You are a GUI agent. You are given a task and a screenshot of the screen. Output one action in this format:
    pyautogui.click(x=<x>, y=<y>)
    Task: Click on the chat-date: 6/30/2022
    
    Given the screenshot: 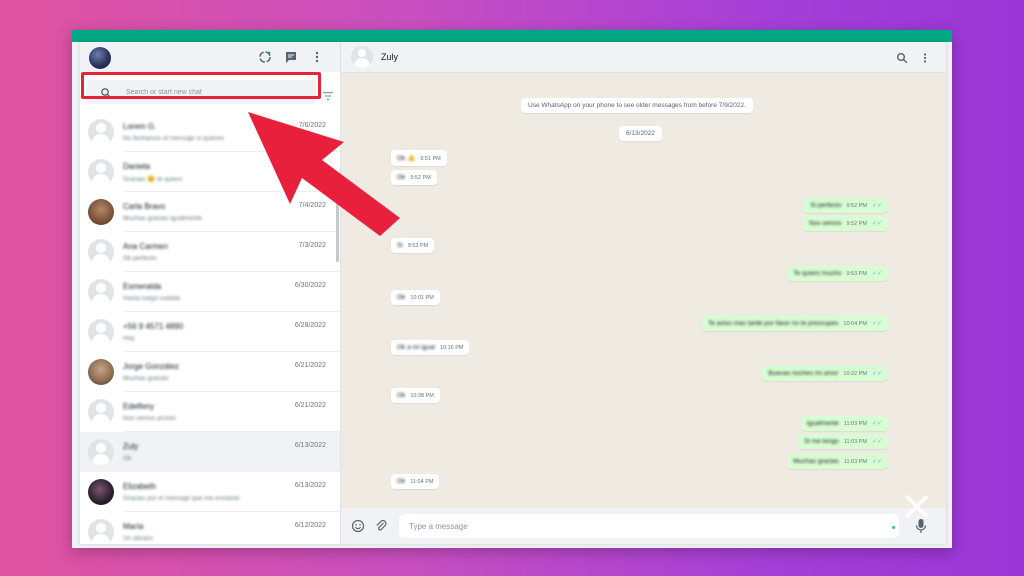 What is the action you would take?
    pyautogui.click(x=310, y=285)
    